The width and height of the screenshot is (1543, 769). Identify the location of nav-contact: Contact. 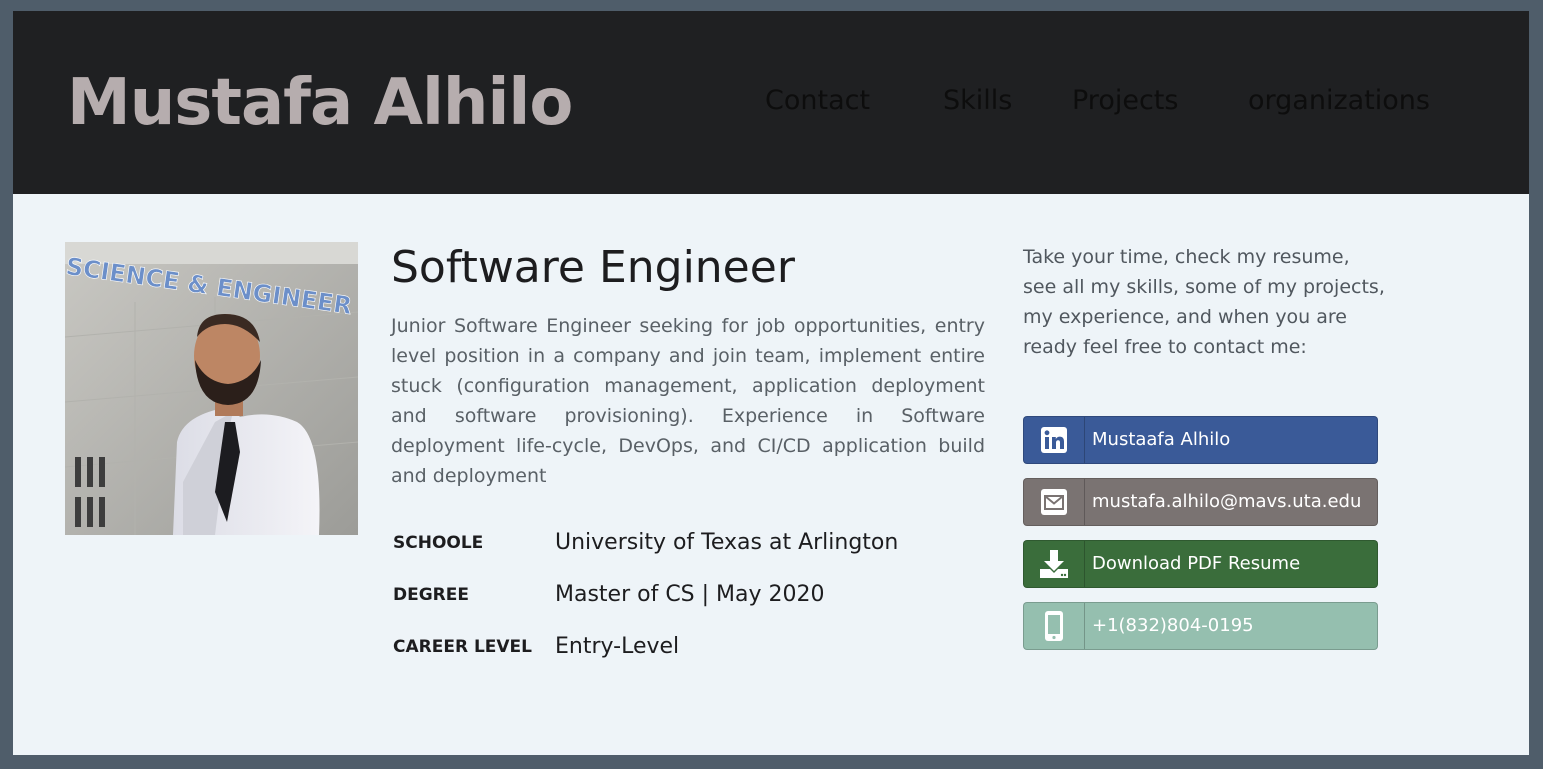
(817, 101).